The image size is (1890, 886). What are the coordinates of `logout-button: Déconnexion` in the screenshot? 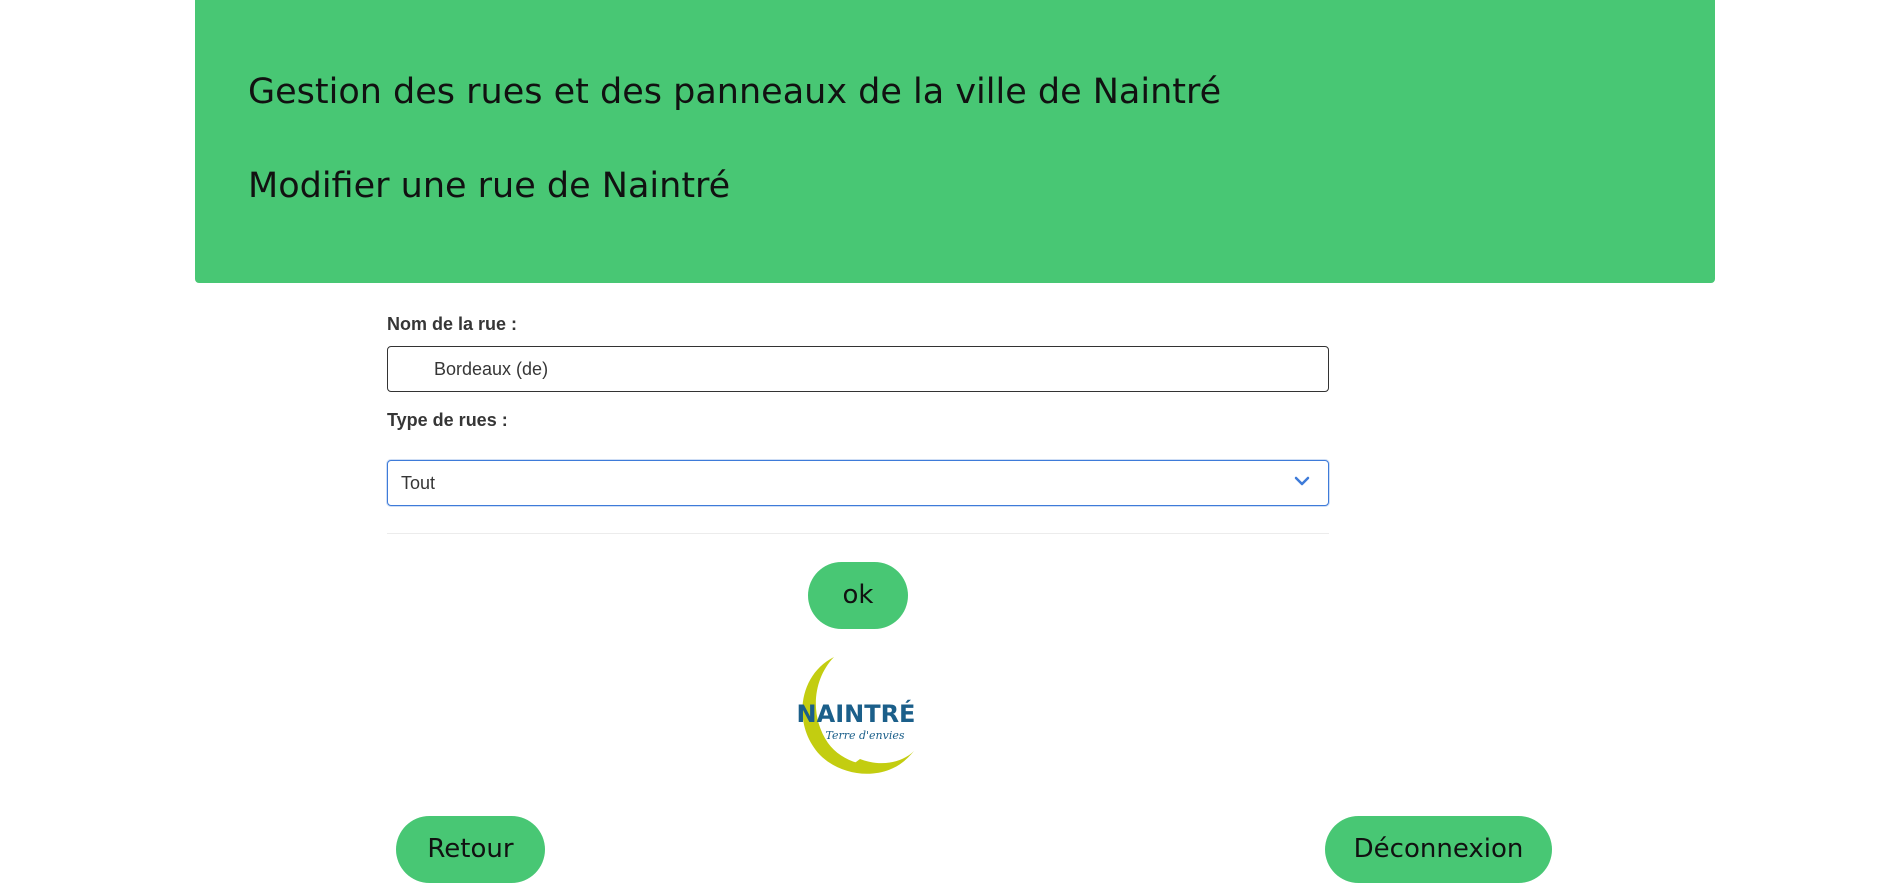 It's located at (1438, 849).